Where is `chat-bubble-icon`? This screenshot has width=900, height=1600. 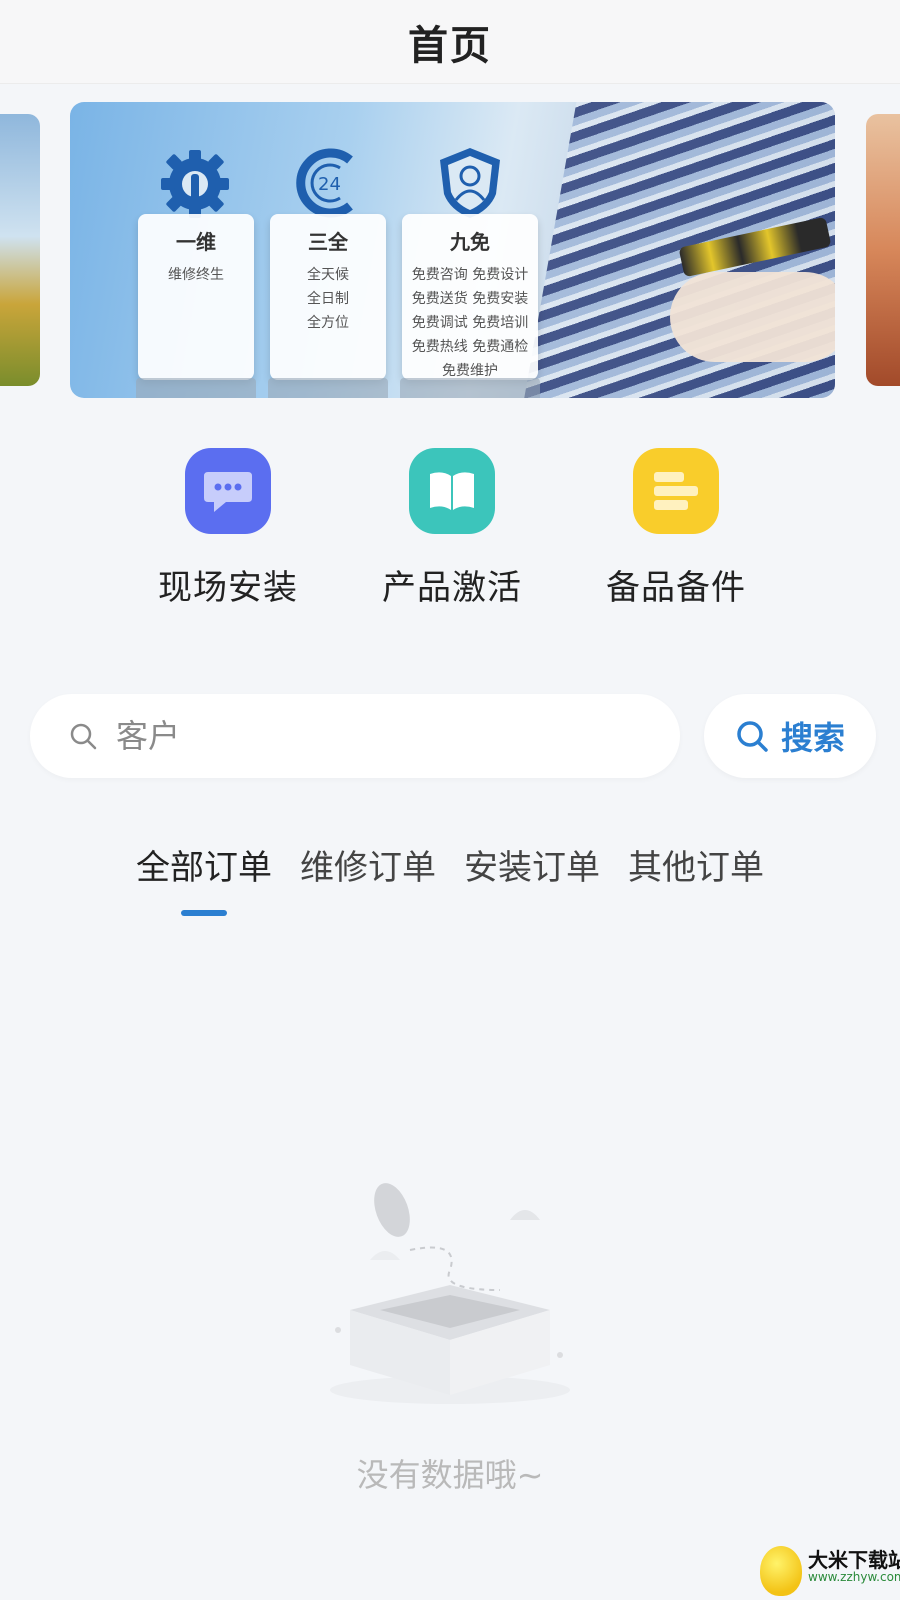
chat-bubble-icon is located at coordinates (228, 491).